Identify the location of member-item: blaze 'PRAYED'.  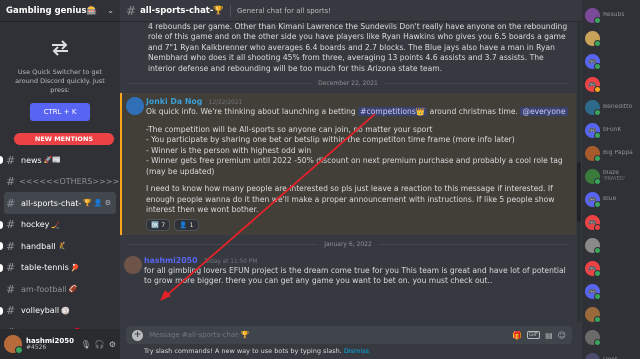
(611, 176).